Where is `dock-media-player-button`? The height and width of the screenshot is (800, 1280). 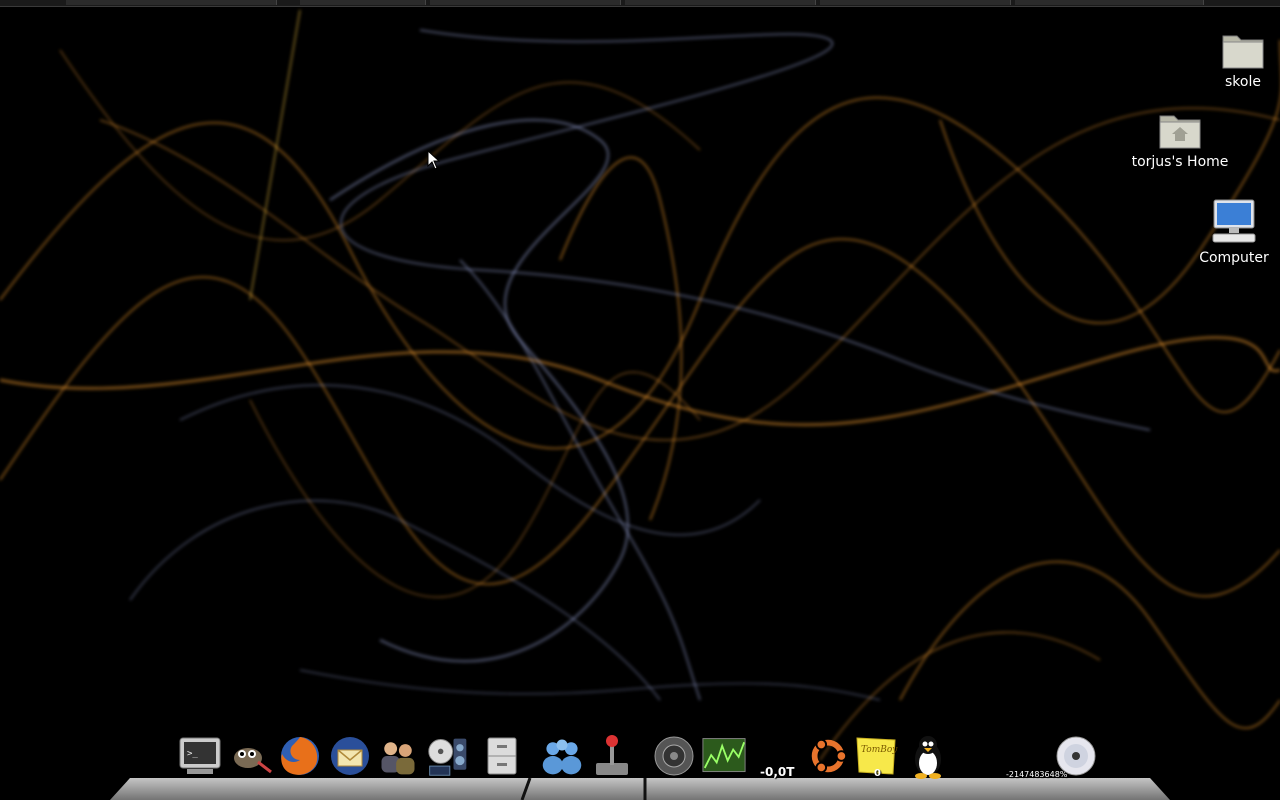
dock-media-player-button is located at coordinates (448, 756).